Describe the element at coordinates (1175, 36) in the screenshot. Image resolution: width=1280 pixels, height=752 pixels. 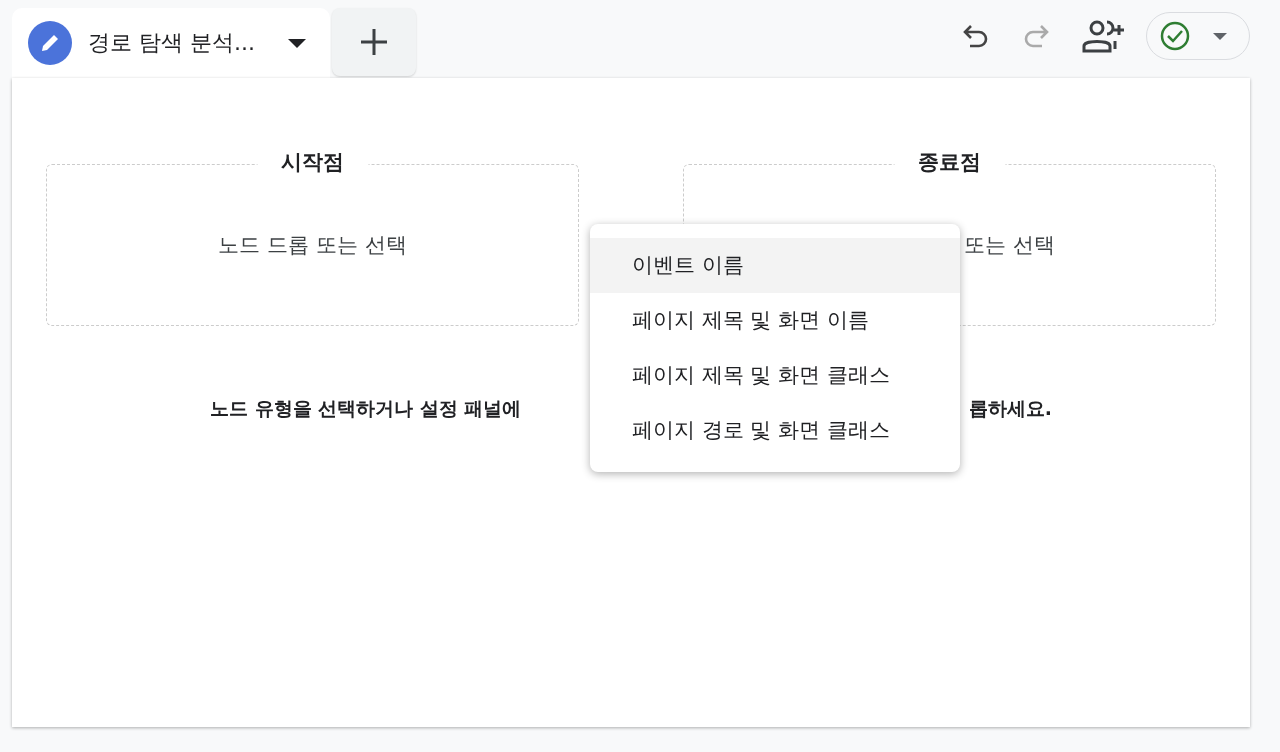
I see `check-circle-icon` at that location.